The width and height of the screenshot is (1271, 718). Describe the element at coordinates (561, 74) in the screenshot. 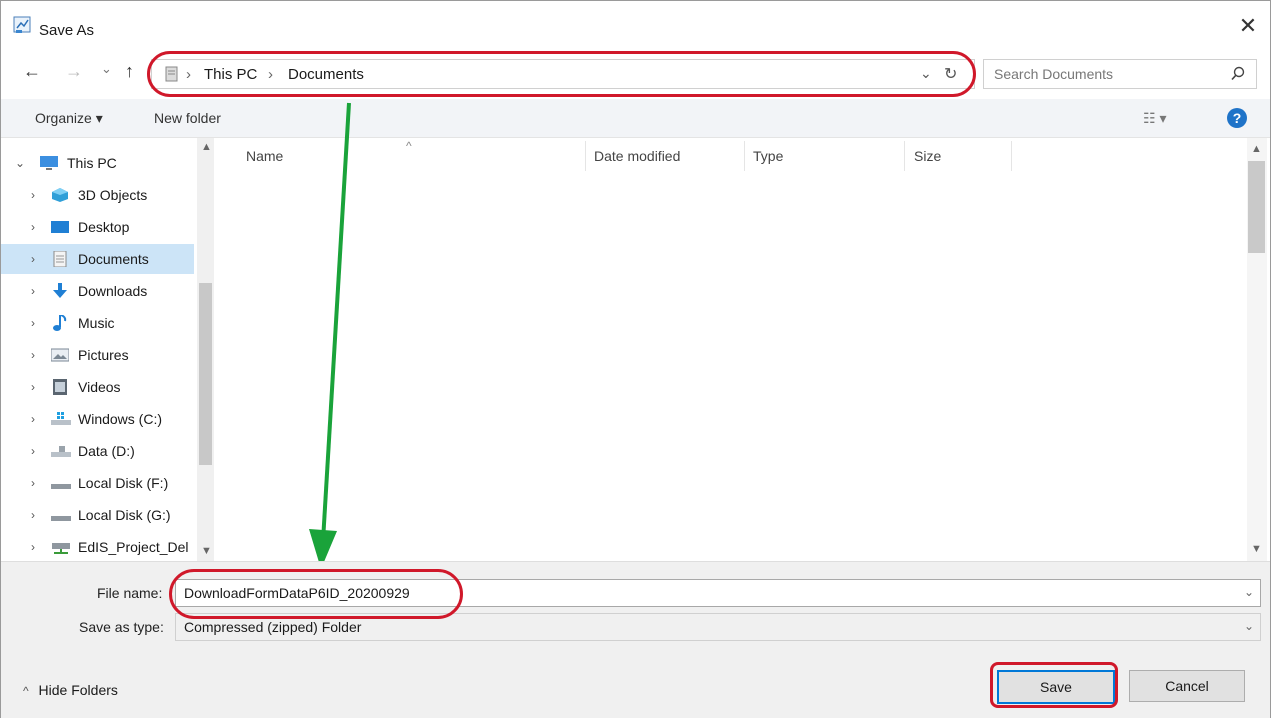

I see `address-highlight-annotation` at that location.